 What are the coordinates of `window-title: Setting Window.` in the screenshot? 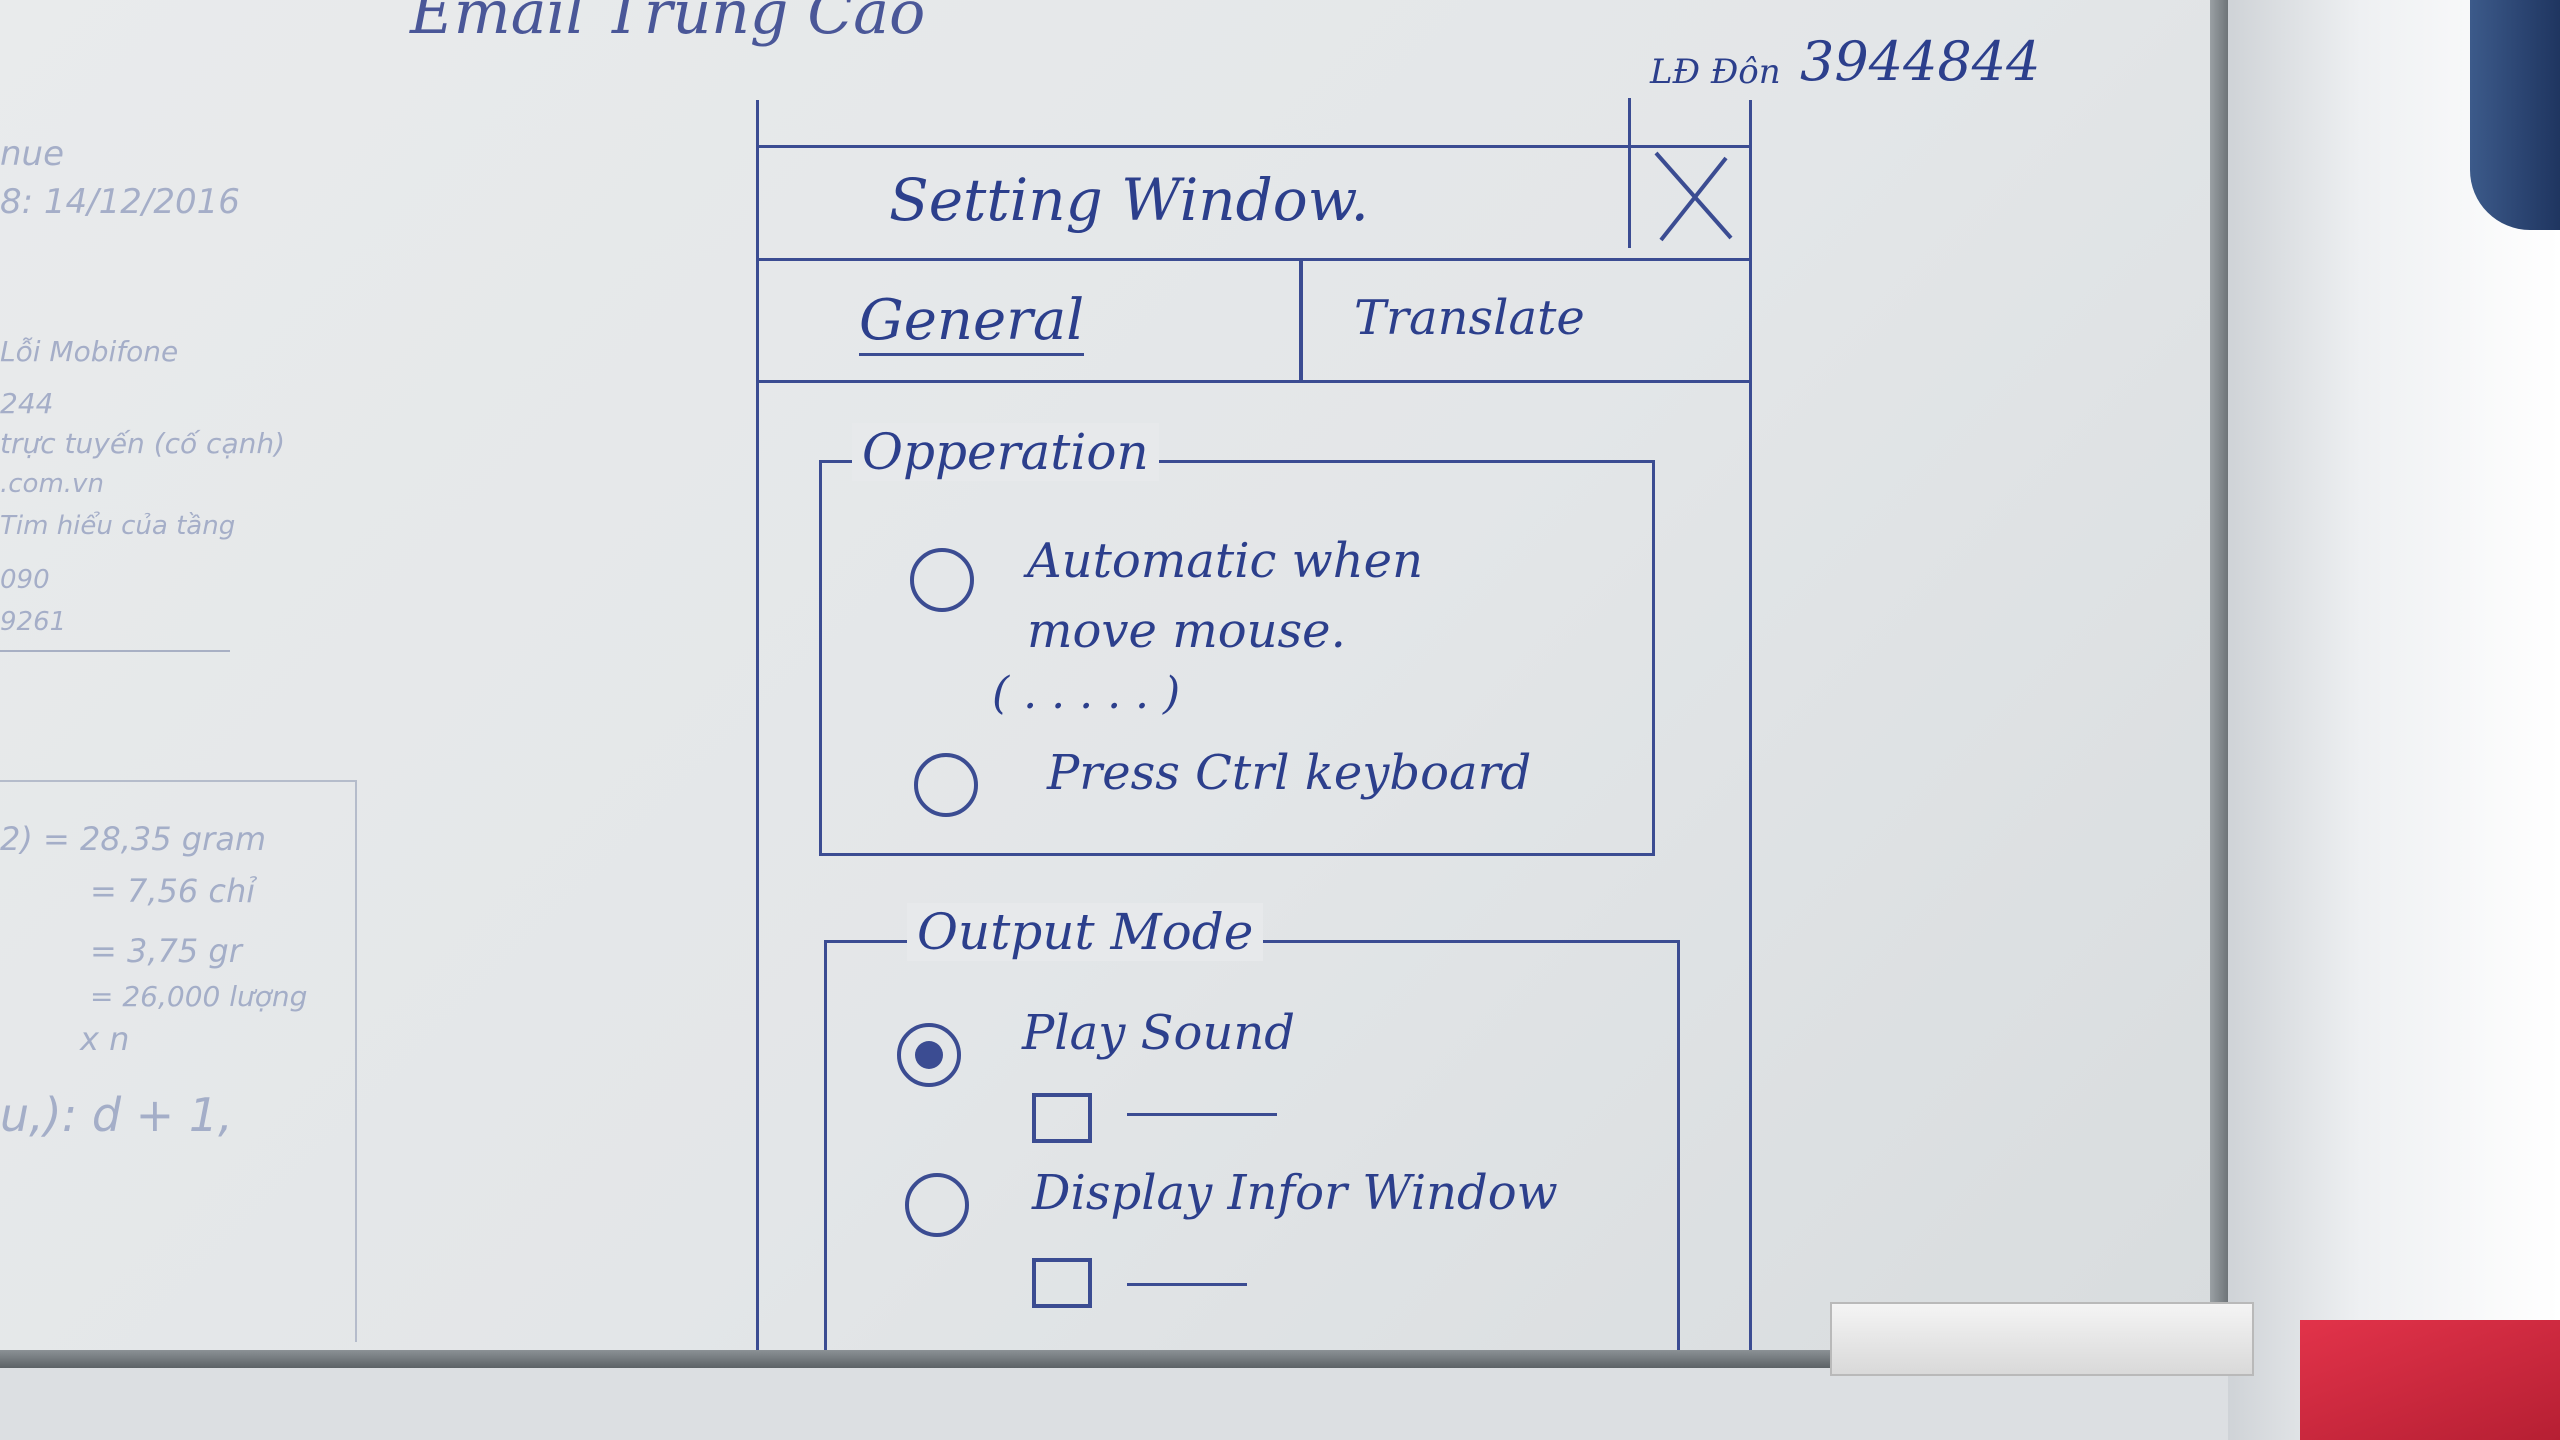 It's located at (1129, 200).